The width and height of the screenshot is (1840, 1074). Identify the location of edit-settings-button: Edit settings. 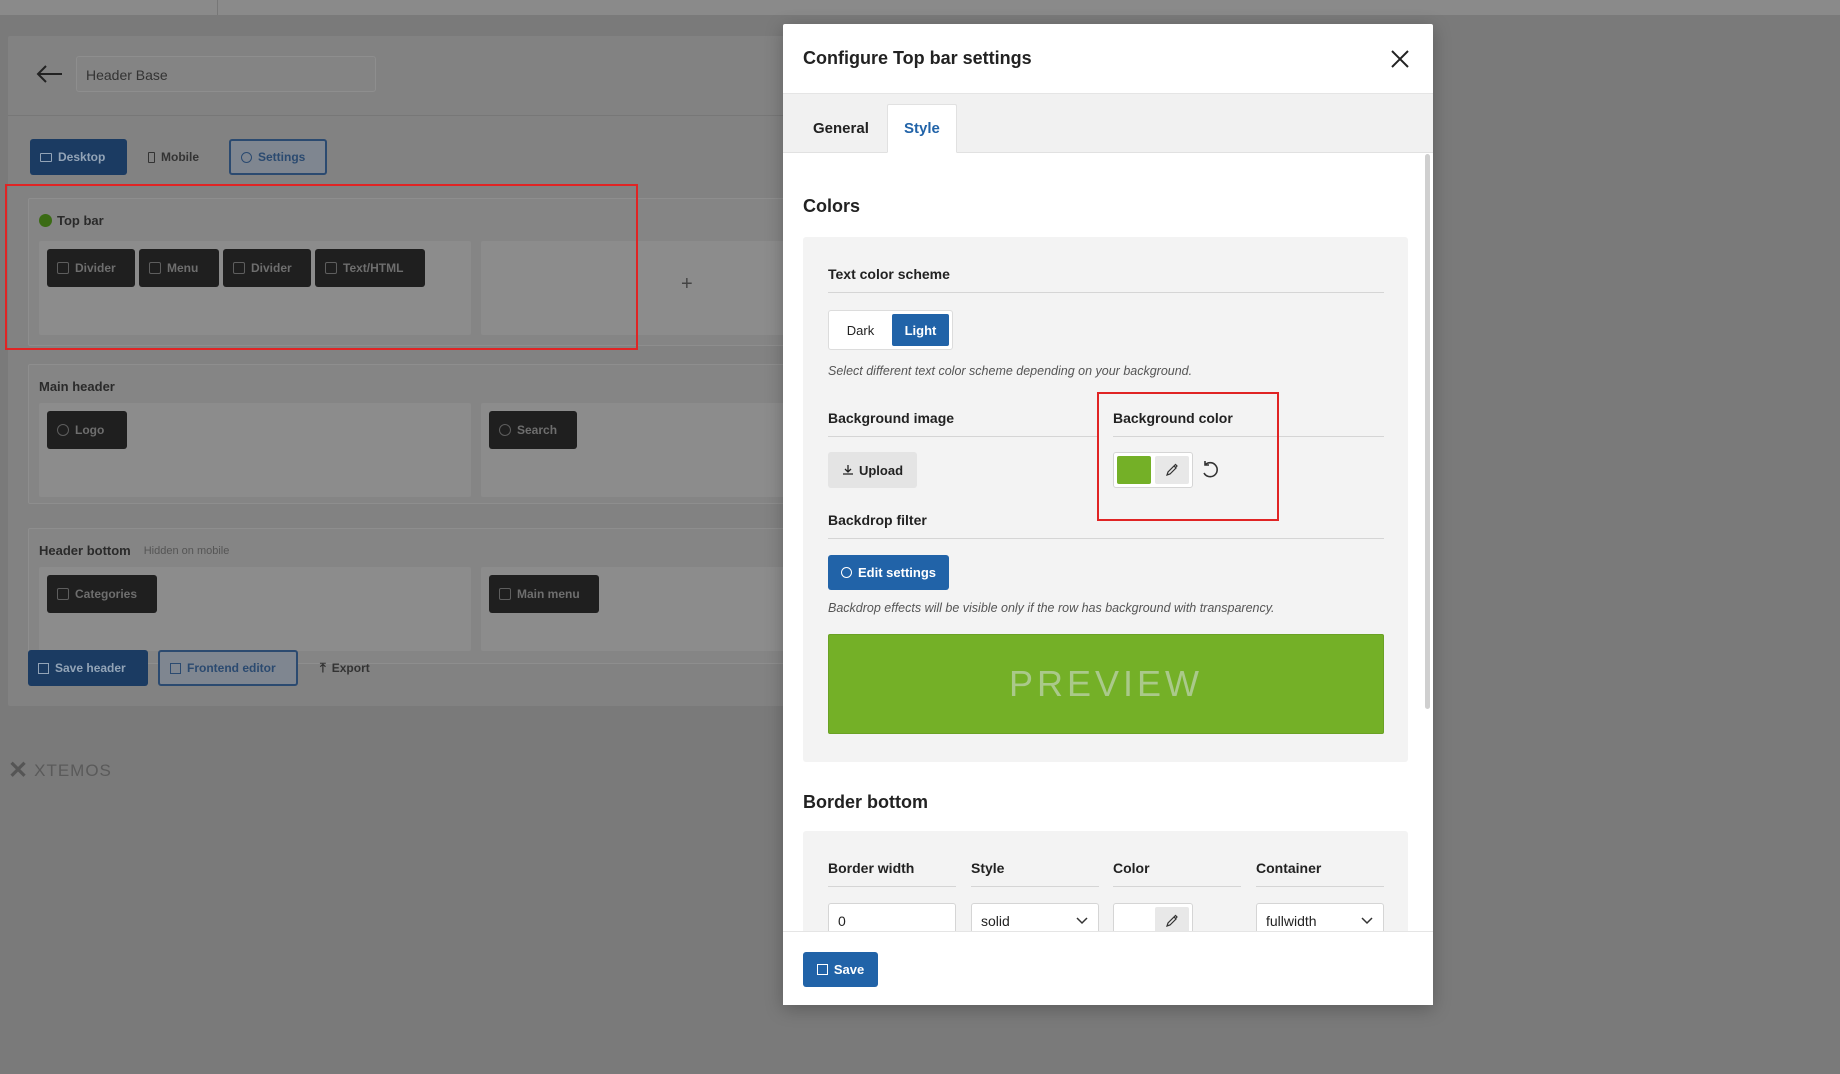
(888, 572).